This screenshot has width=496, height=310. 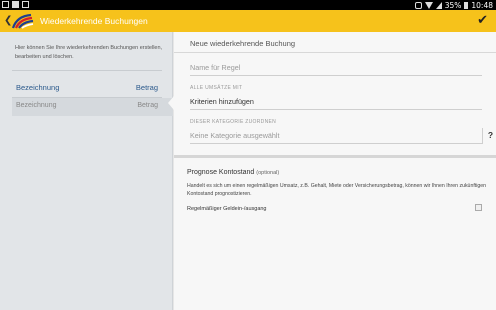 I want to click on list-header-label: Bezeichnung, so click(x=38, y=87).